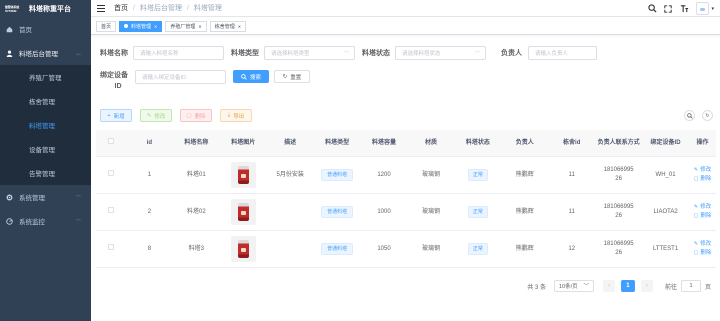  What do you see at coordinates (707, 115) in the screenshot?
I see `refresh-button: ↻` at bounding box center [707, 115].